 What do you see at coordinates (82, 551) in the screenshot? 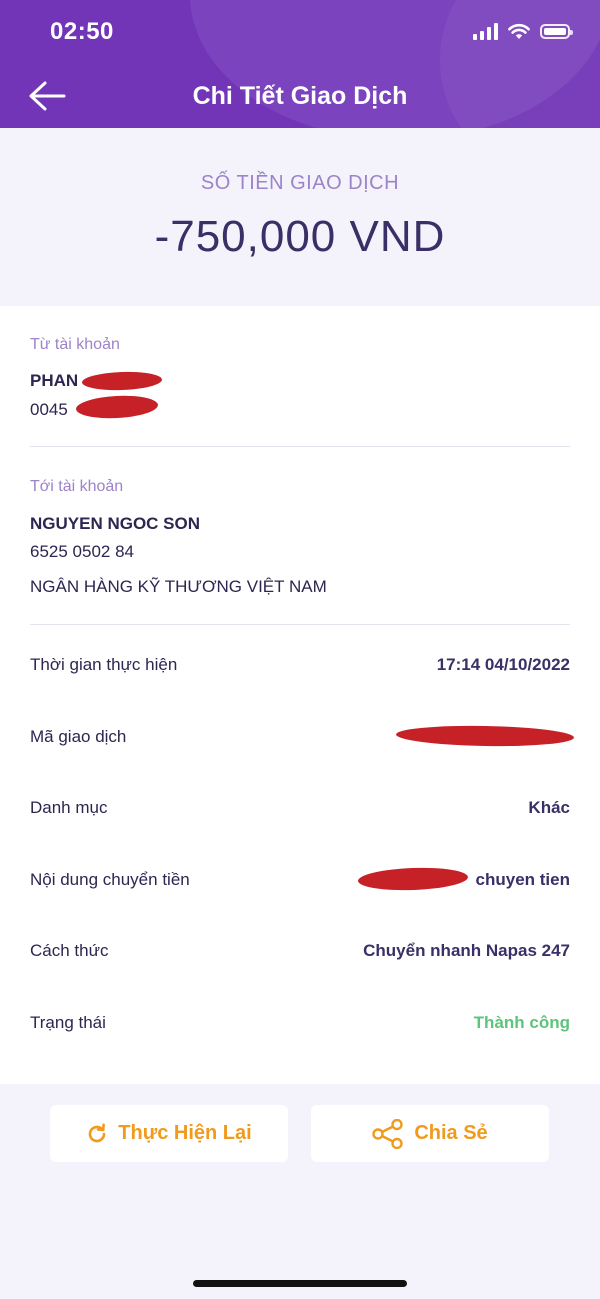
I see `to-account-number: 6525 0502 84` at bounding box center [82, 551].